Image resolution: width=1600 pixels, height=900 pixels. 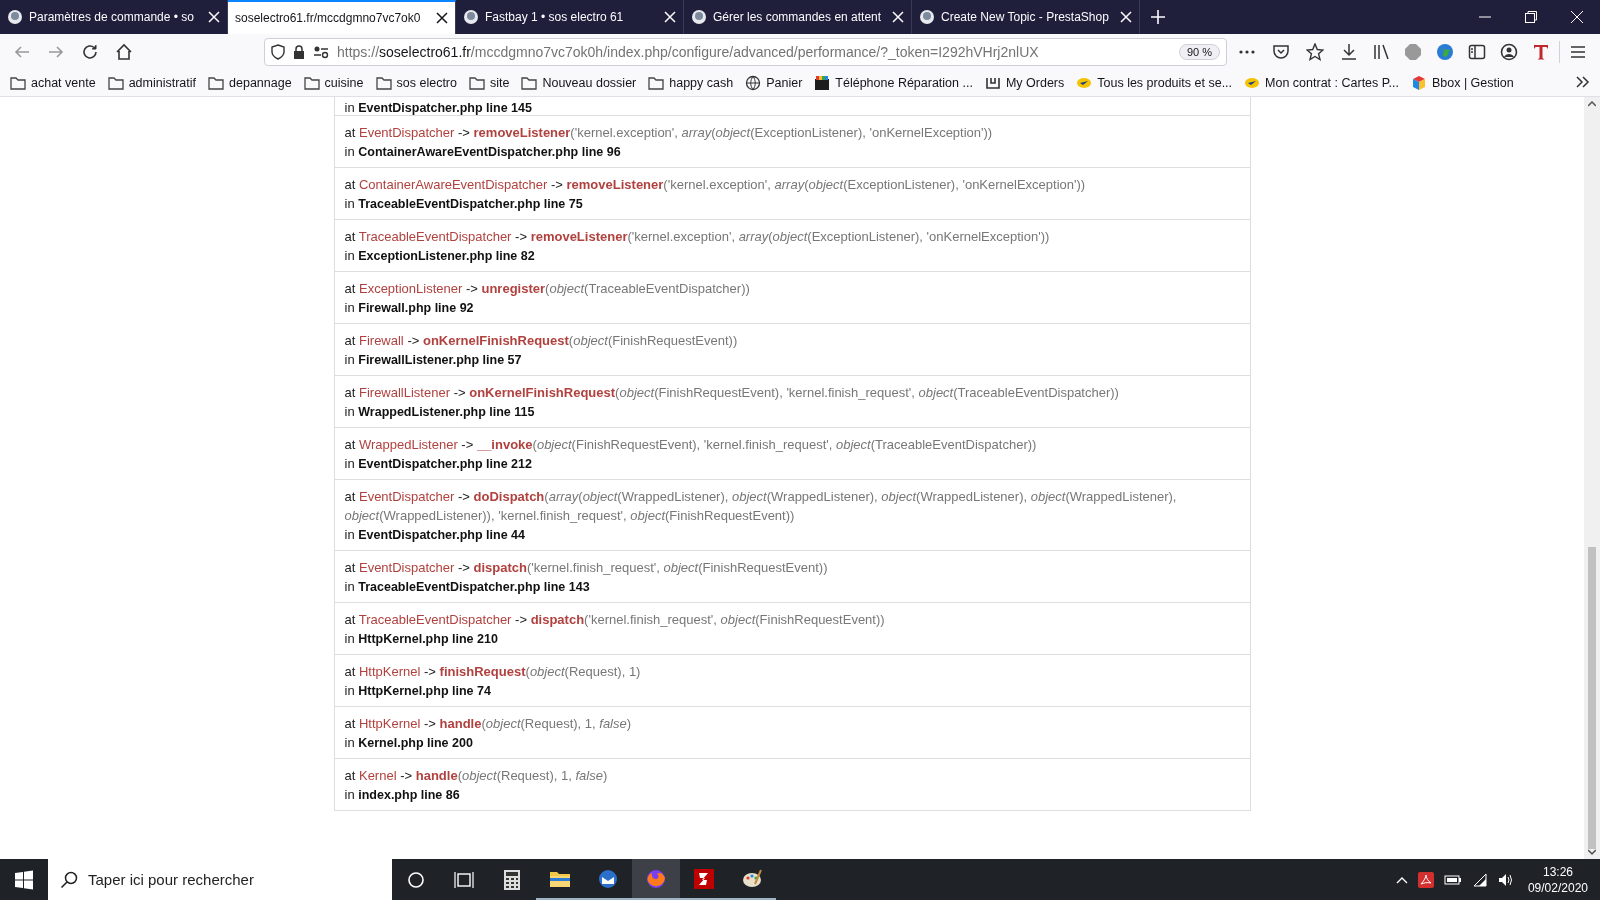 What do you see at coordinates (579, 83) in the screenshot?
I see `bookmark: Nouveau dossier` at bounding box center [579, 83].